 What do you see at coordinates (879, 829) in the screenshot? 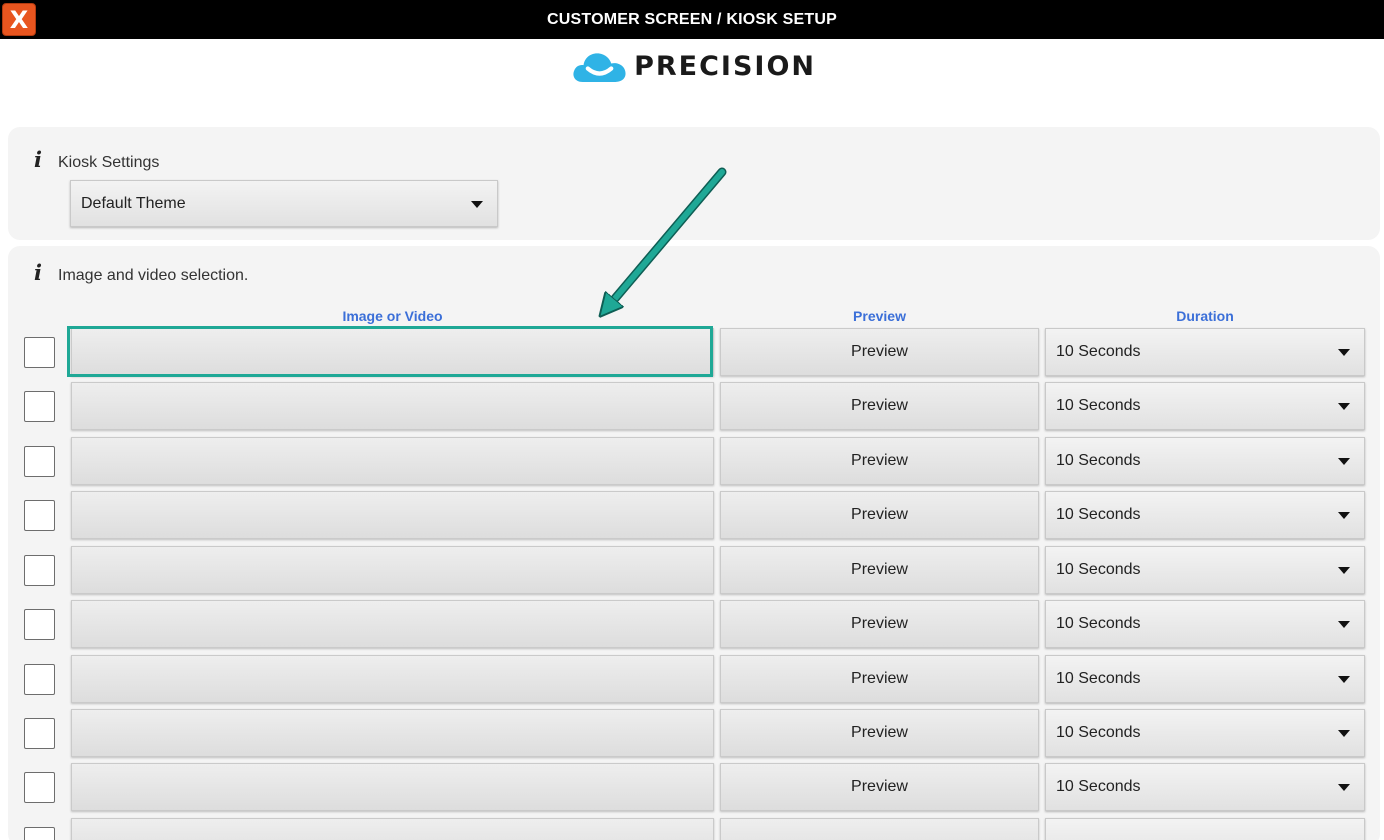
I see `preview-button` at bounding box center [879, 829].